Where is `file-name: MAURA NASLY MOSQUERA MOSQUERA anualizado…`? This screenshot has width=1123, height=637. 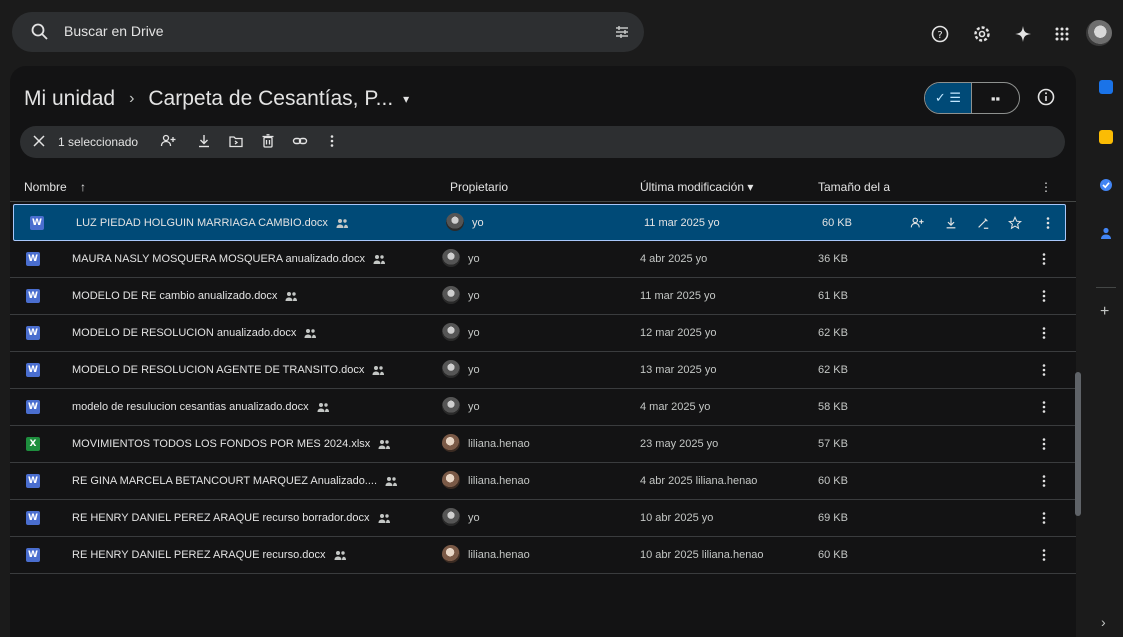
file-name: MAURA NASLY MOSQUERA MOSQUERA anualizado… is located at coordinates (218, 259).